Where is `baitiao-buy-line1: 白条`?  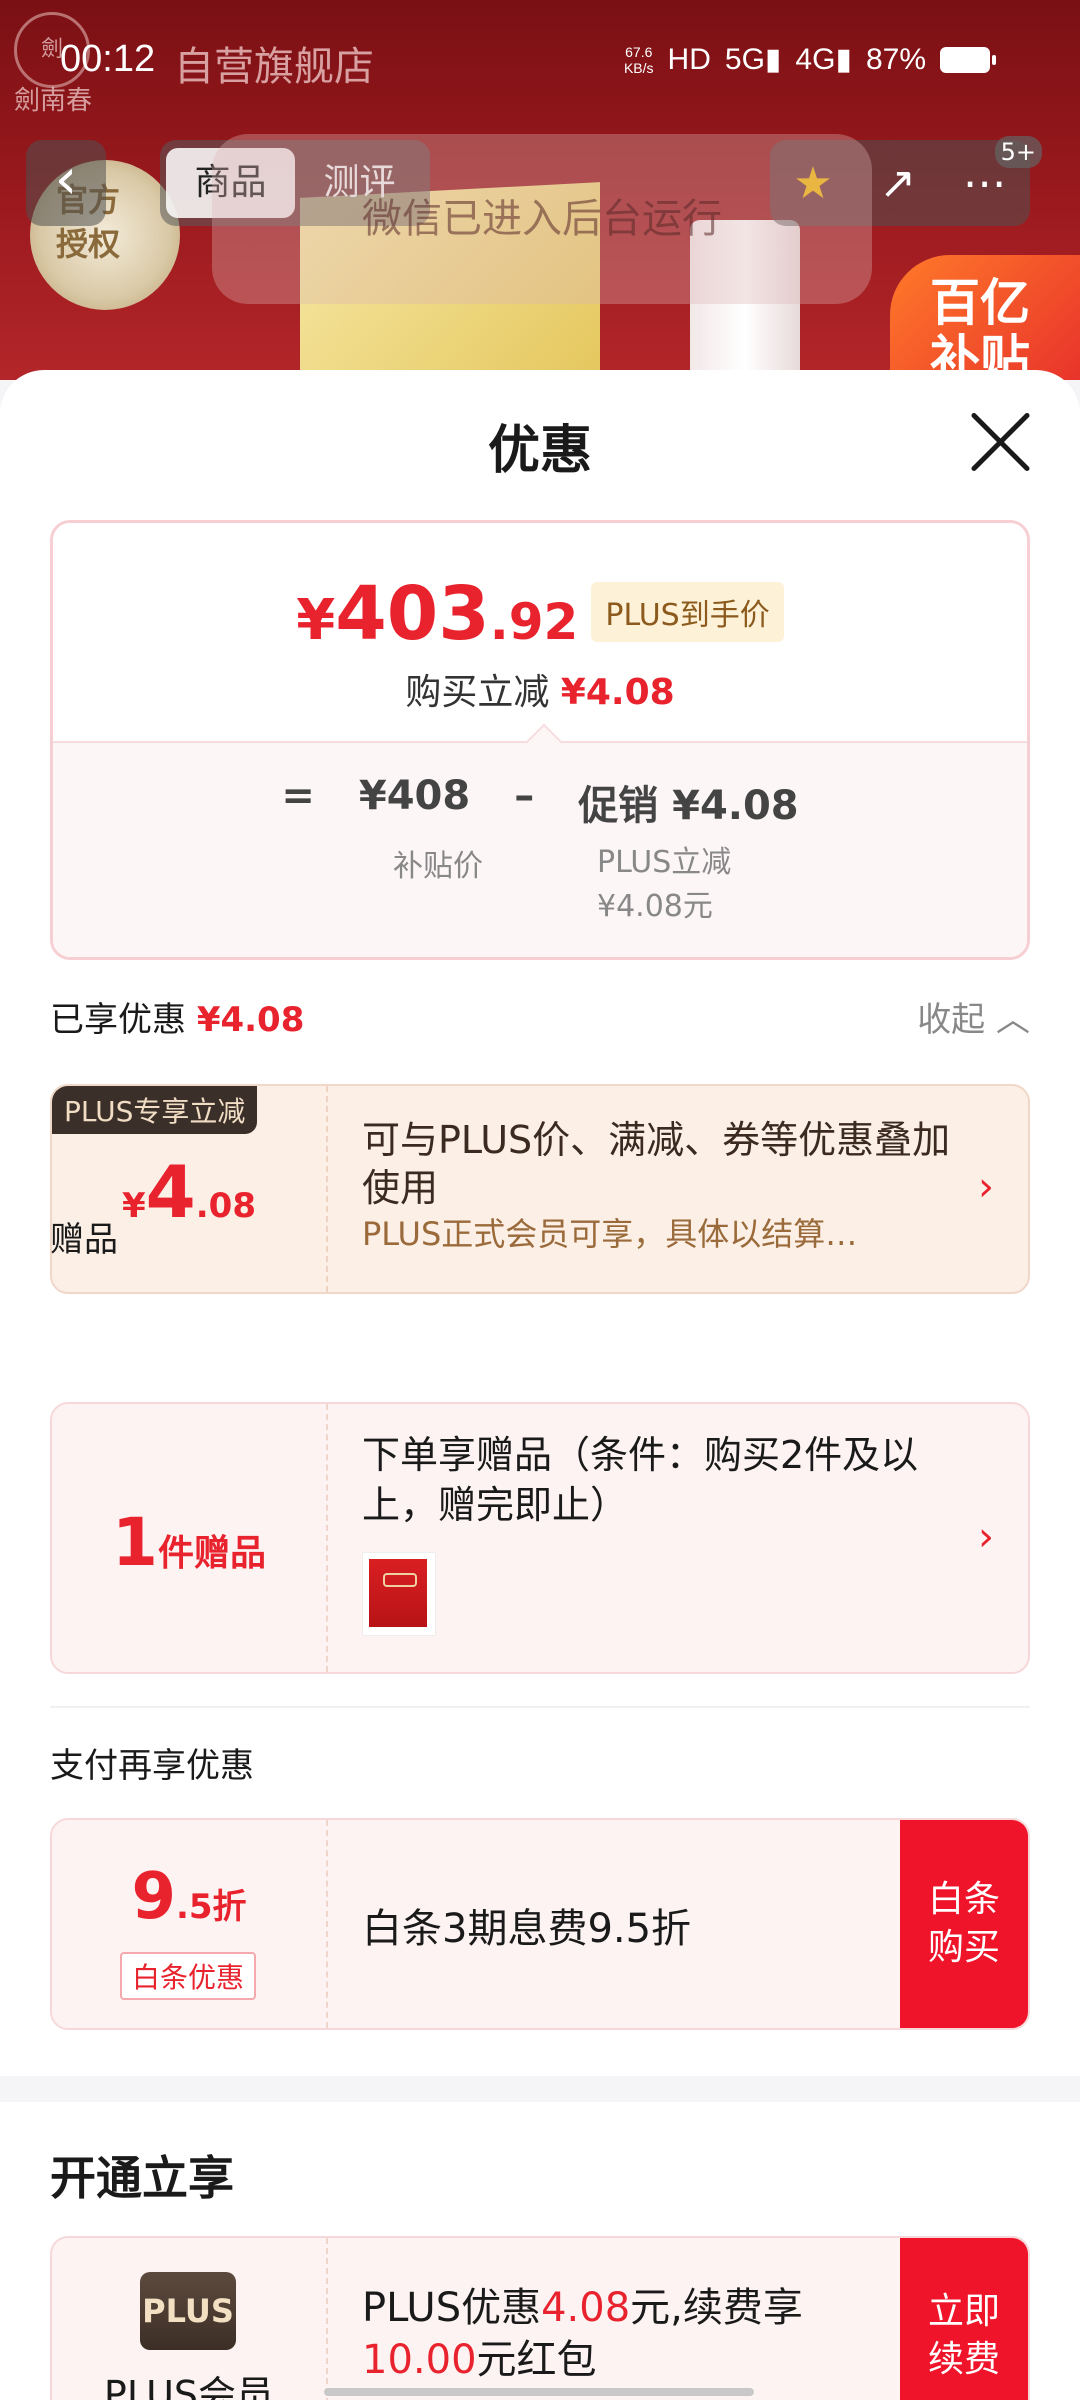 baitiao-buy-line1: 白条 is located at coordinates (963, 1899).